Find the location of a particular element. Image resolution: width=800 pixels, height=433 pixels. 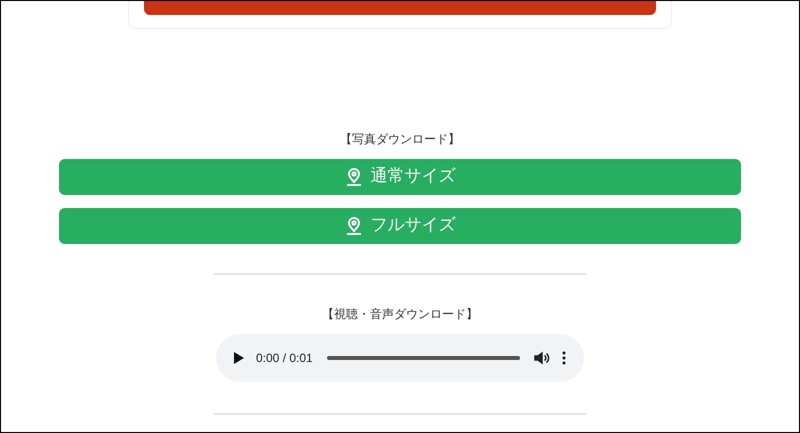

section-heading: 【写真ダウンロード】 is located at coordinates (400, 139).